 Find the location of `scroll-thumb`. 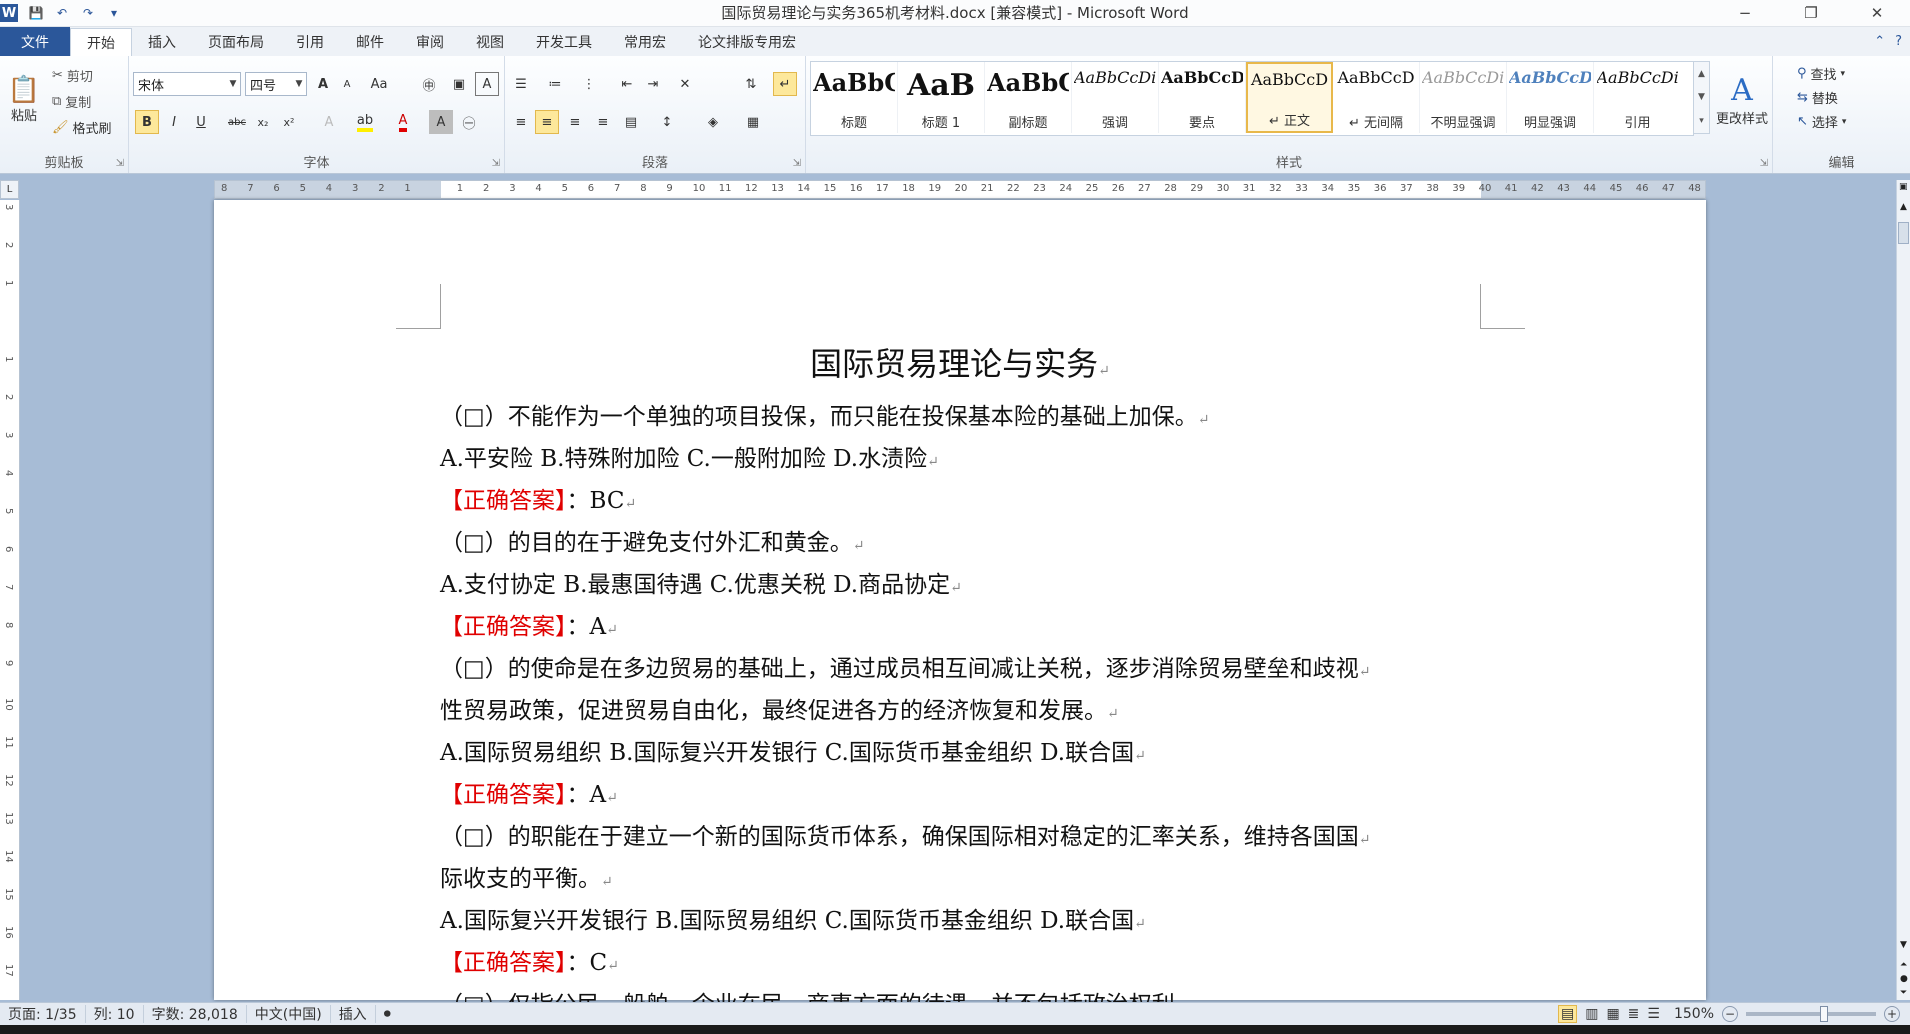

scroll-thumb is located at coordinates (1903, 233).